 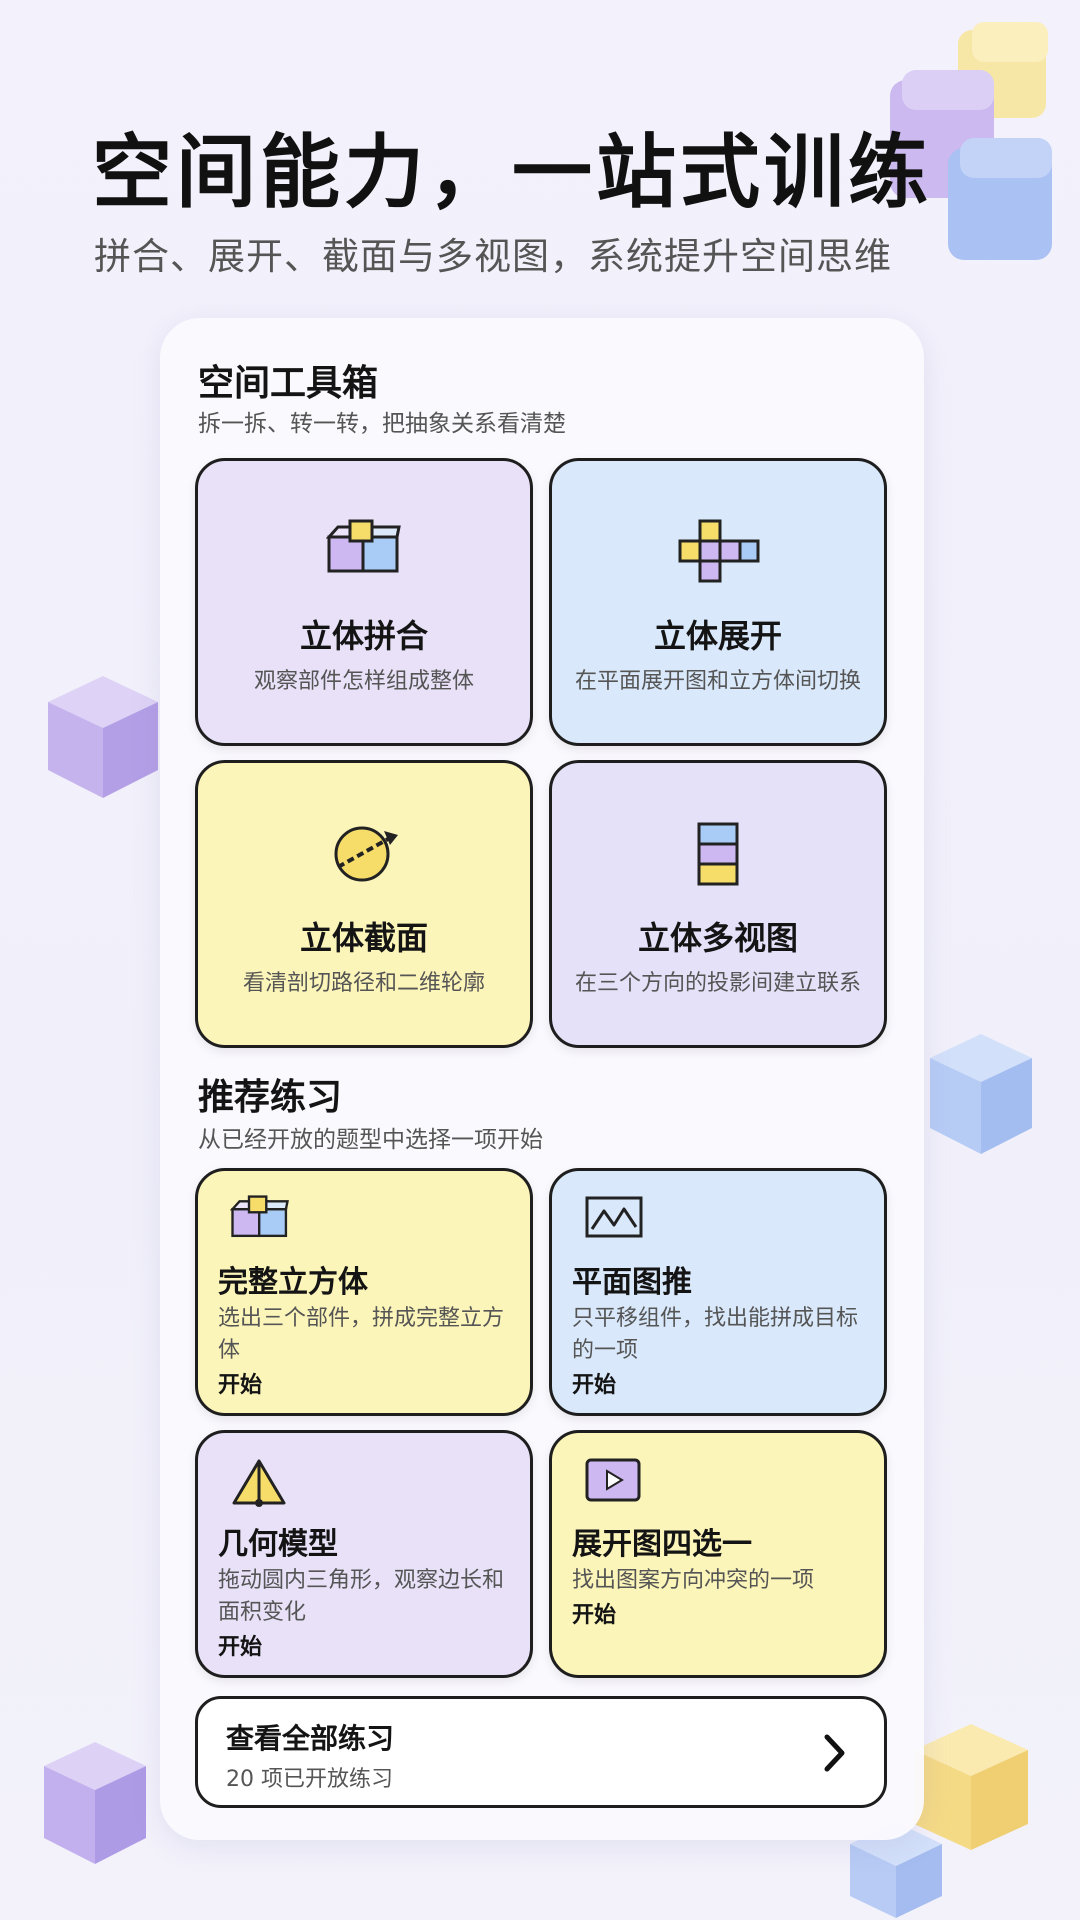 What do you see at coordinates (614, 1219) in the screenshot?
I see `mountain-image-icon` at bounding box center [614, 1219].